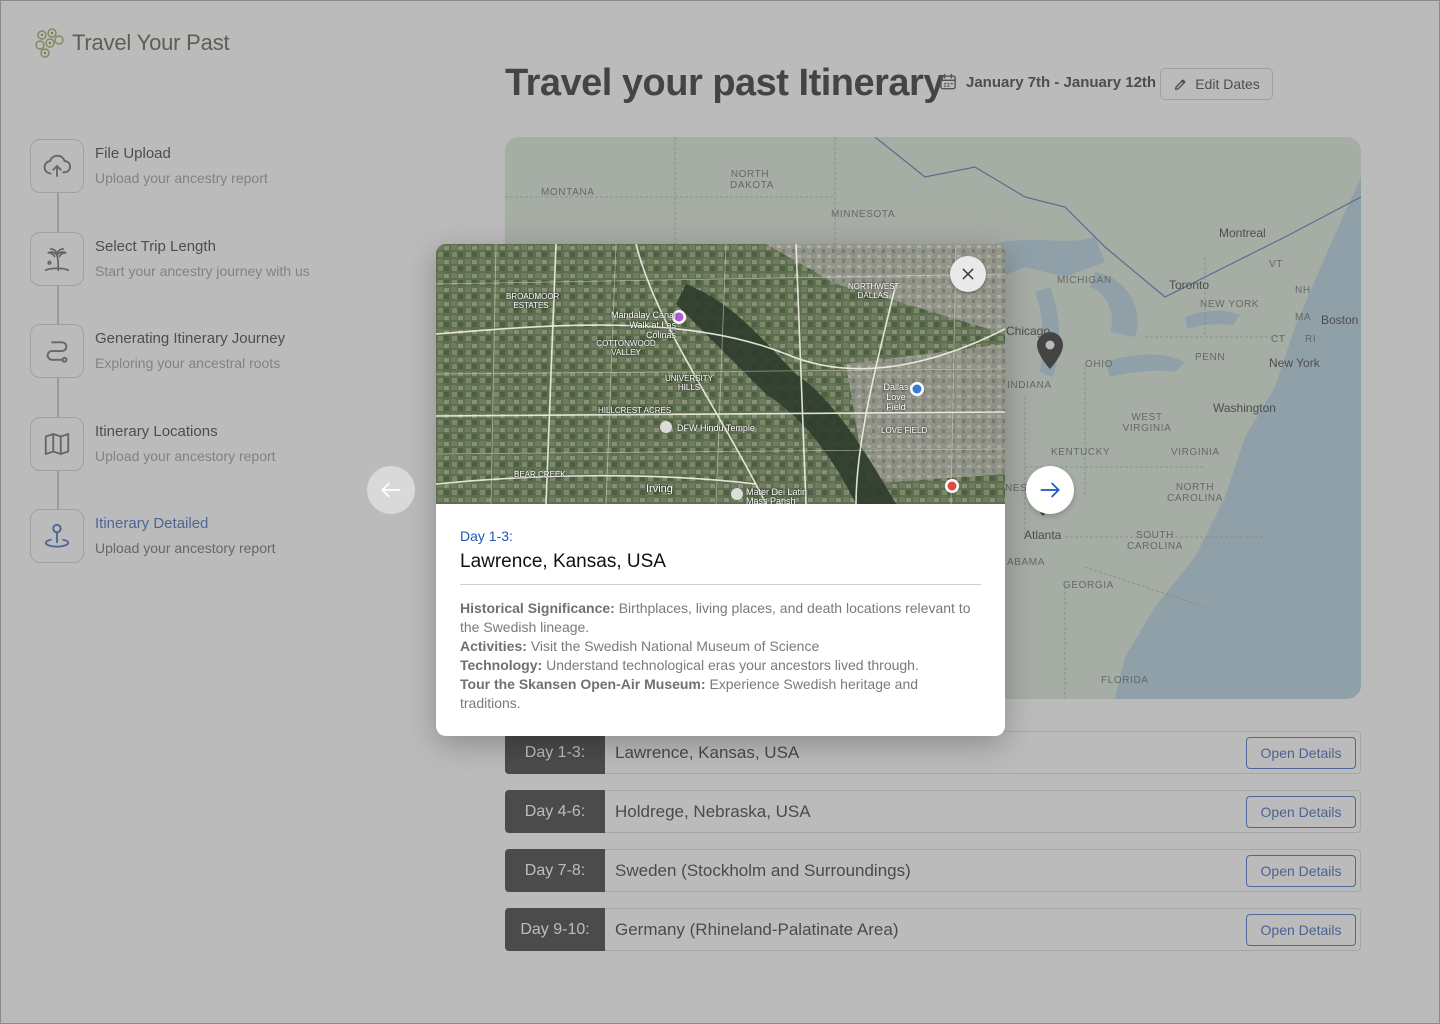 This screenshot has width=1440, height=1024. What do you see at coordinates (635, 410) in the screenshot?
I see `satellite-place-label: HILLCREST ACRES` at bounding box center [635, 410].